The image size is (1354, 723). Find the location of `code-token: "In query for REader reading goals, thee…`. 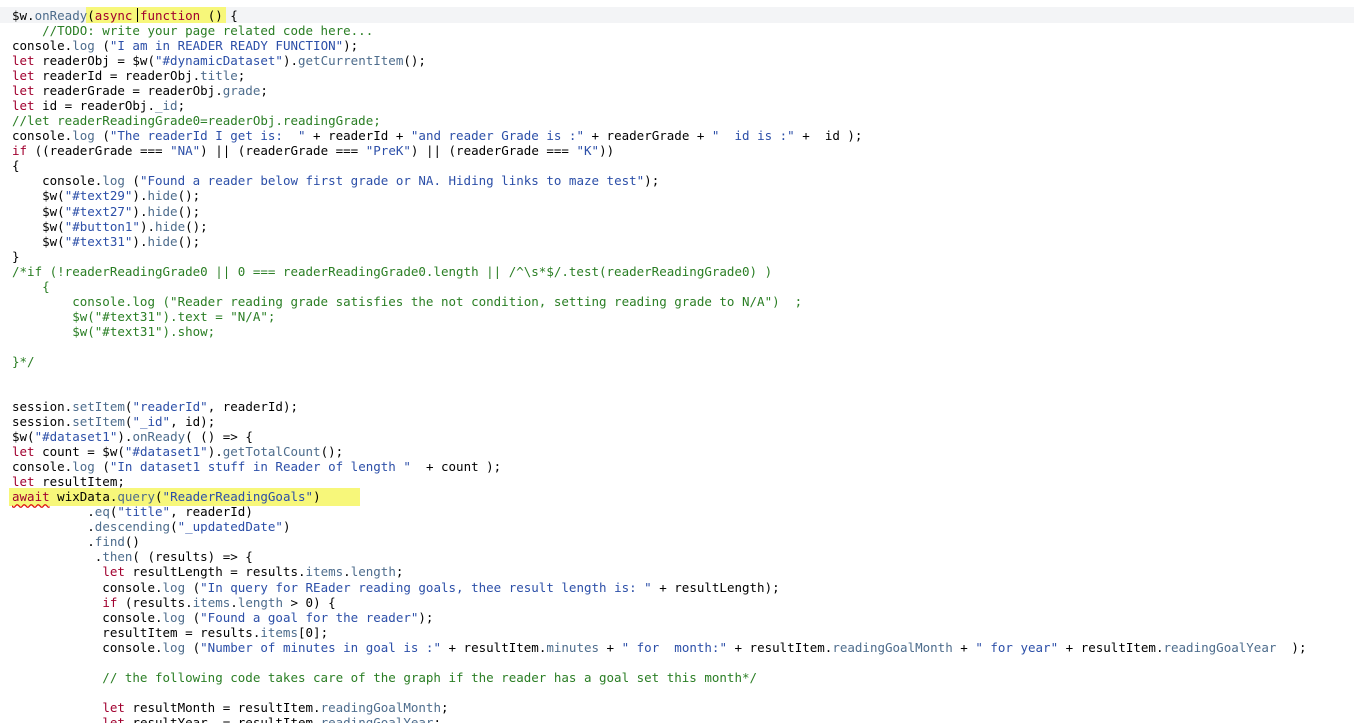

code-token: "In query for REader reading goals, thee… is located at coordinates (426, 587).